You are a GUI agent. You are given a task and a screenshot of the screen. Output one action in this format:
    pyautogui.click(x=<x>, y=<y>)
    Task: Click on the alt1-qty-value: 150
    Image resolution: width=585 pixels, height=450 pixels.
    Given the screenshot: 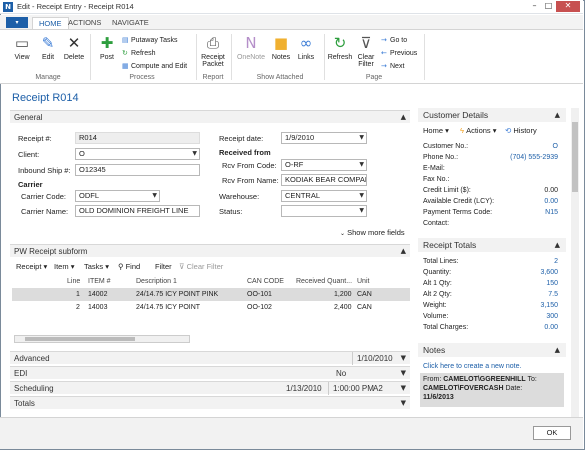 What is the action you would take?
    pyautogui.click(x=529, y=283)
    